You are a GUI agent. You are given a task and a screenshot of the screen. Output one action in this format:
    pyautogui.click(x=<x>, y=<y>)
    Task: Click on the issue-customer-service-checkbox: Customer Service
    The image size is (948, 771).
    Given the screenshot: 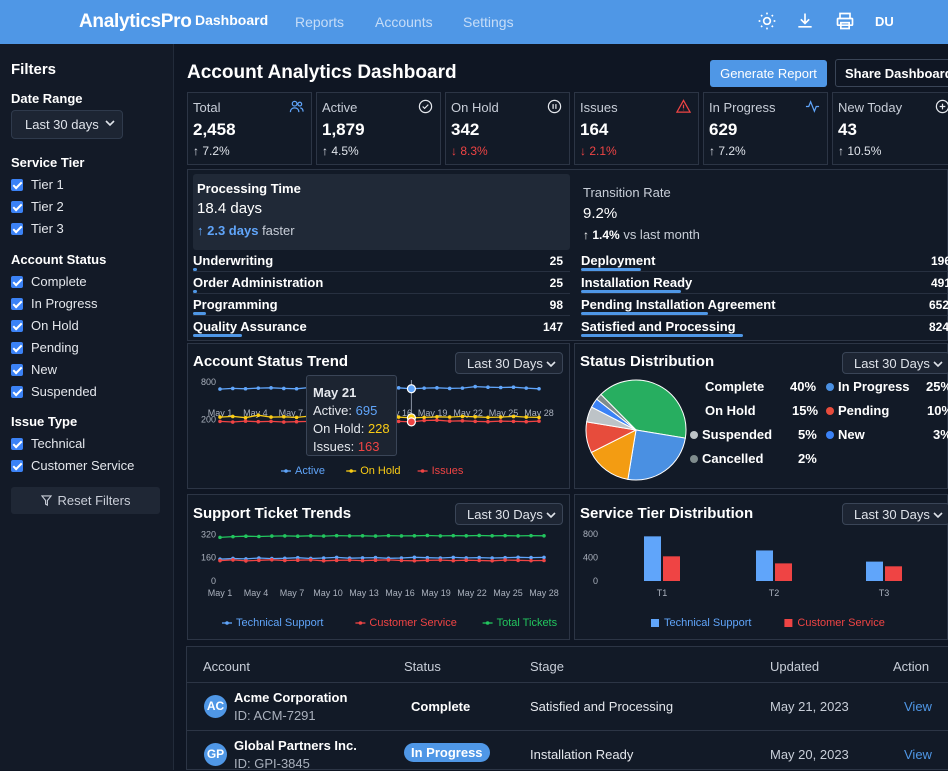 What is the action you would take?
    pyautogui.click(x=72, y=465)
    